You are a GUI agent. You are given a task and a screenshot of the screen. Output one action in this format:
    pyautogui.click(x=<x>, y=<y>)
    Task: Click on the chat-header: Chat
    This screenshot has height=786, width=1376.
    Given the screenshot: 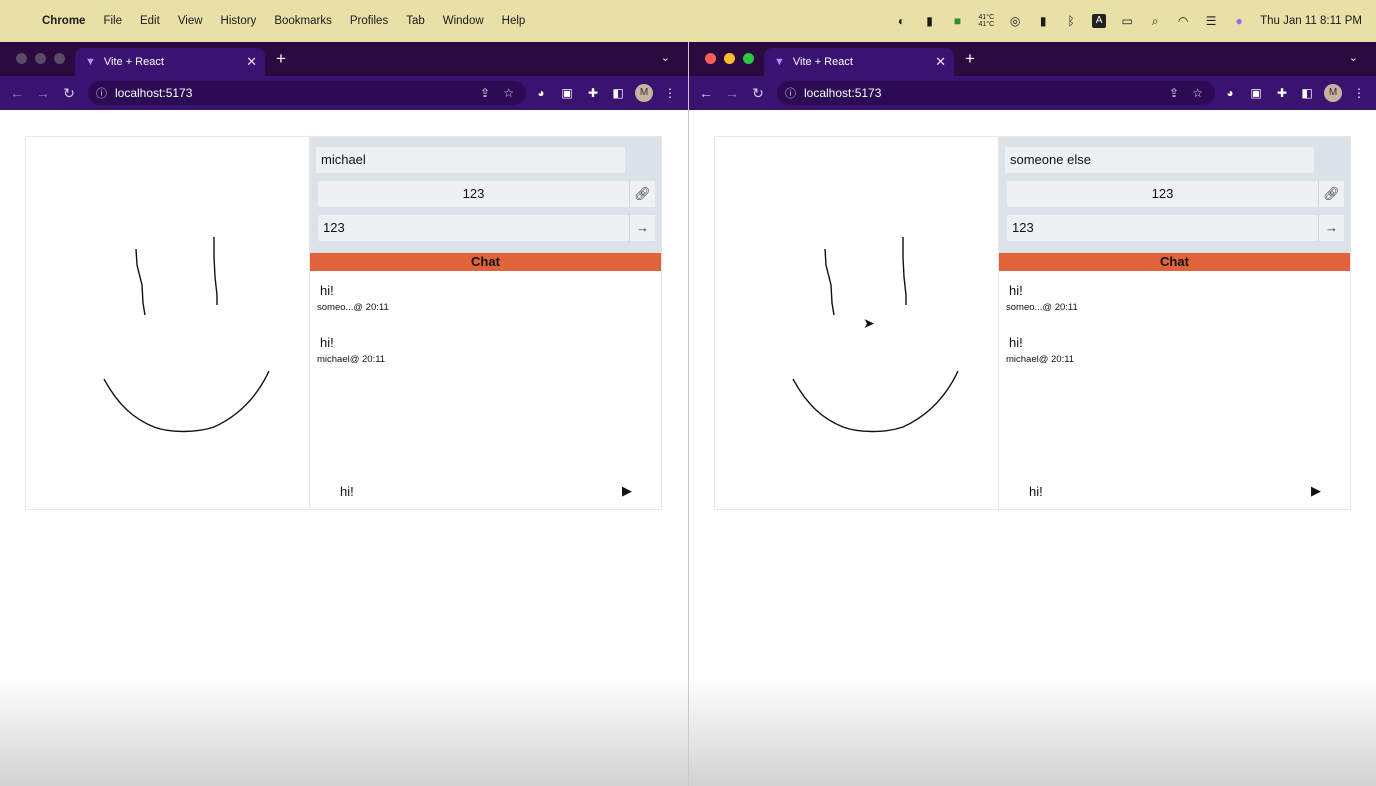 What is the action you would take?
    pyautogui.click(x=485, y=262)
    